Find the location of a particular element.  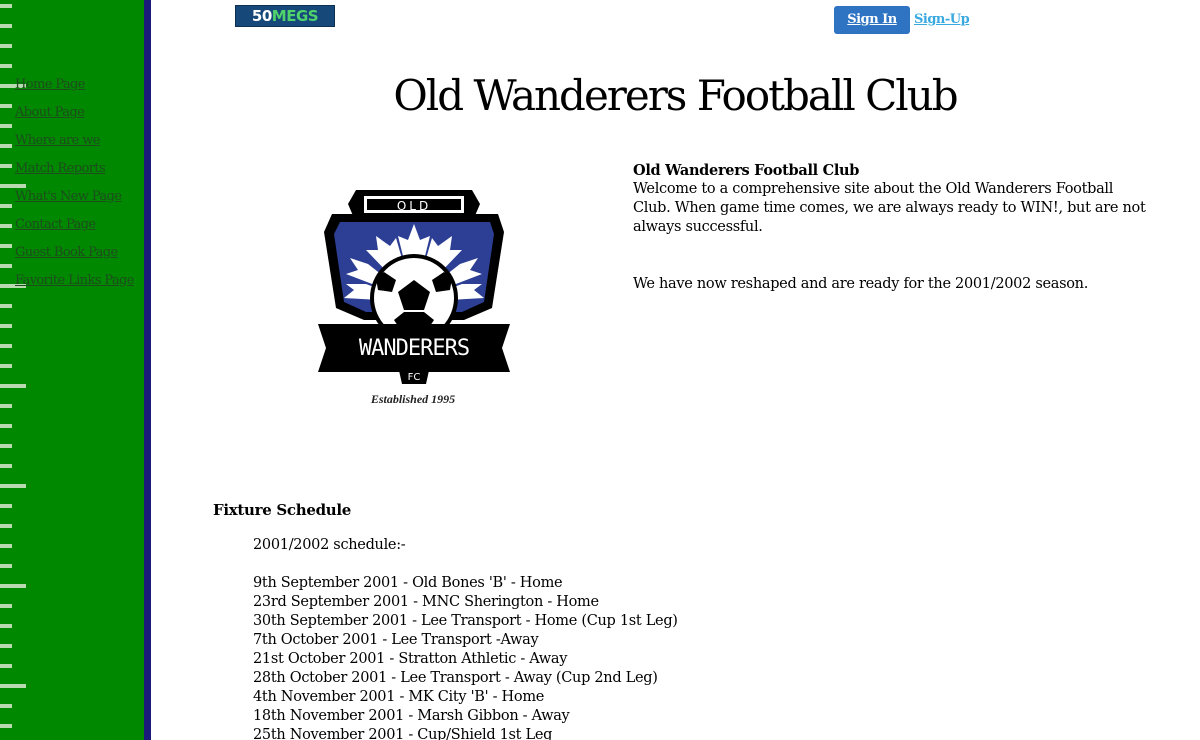

fixture-row: 18th November 2001 - Marsh Gibbon - Away is located at coordinates (411, 716).